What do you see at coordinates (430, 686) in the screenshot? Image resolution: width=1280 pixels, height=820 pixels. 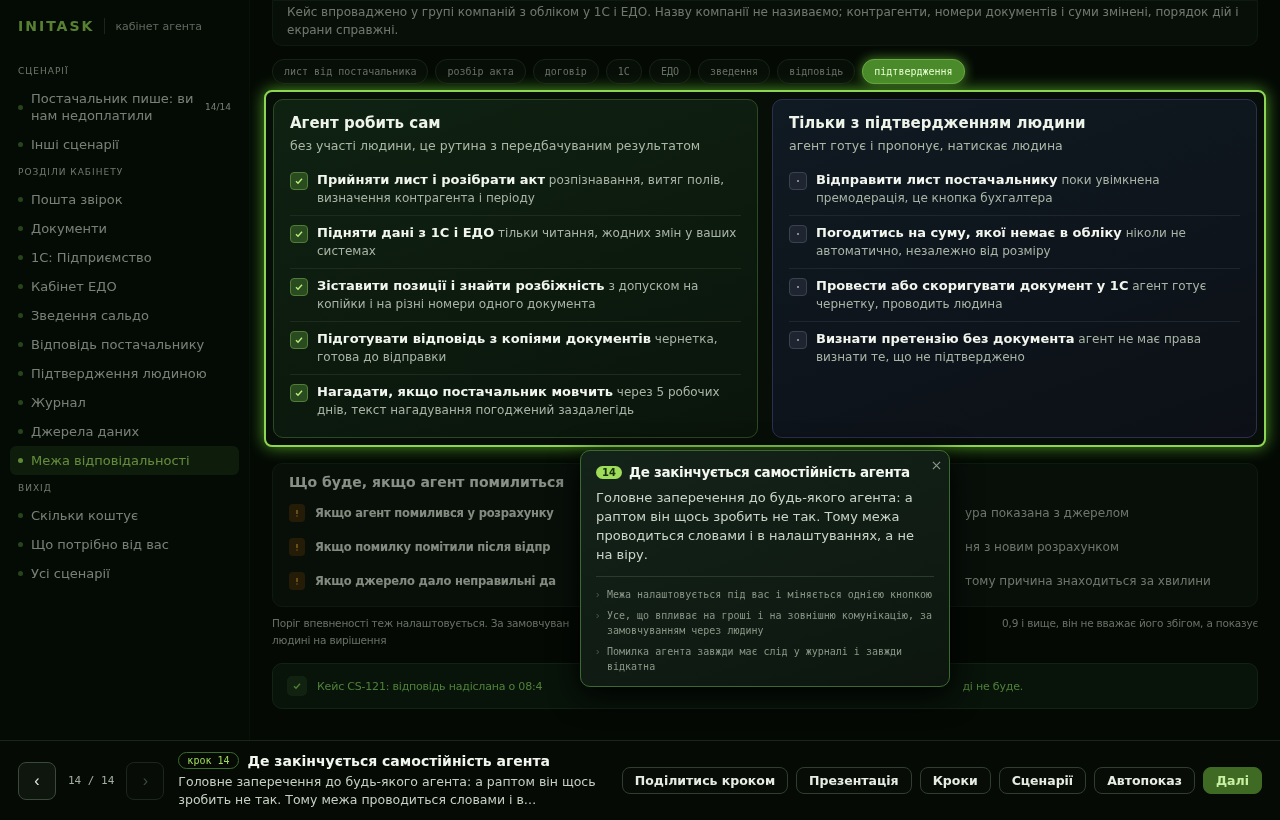 I see `banner-text: Кейс CS-121: відповідь надіслана о 08:4` at bounding box center [430, 686].